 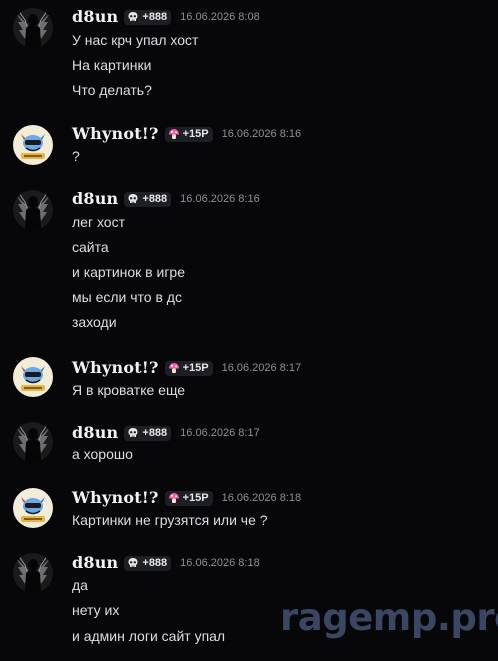 I want to click on user-badge: +888, so click(x=148, y=563).